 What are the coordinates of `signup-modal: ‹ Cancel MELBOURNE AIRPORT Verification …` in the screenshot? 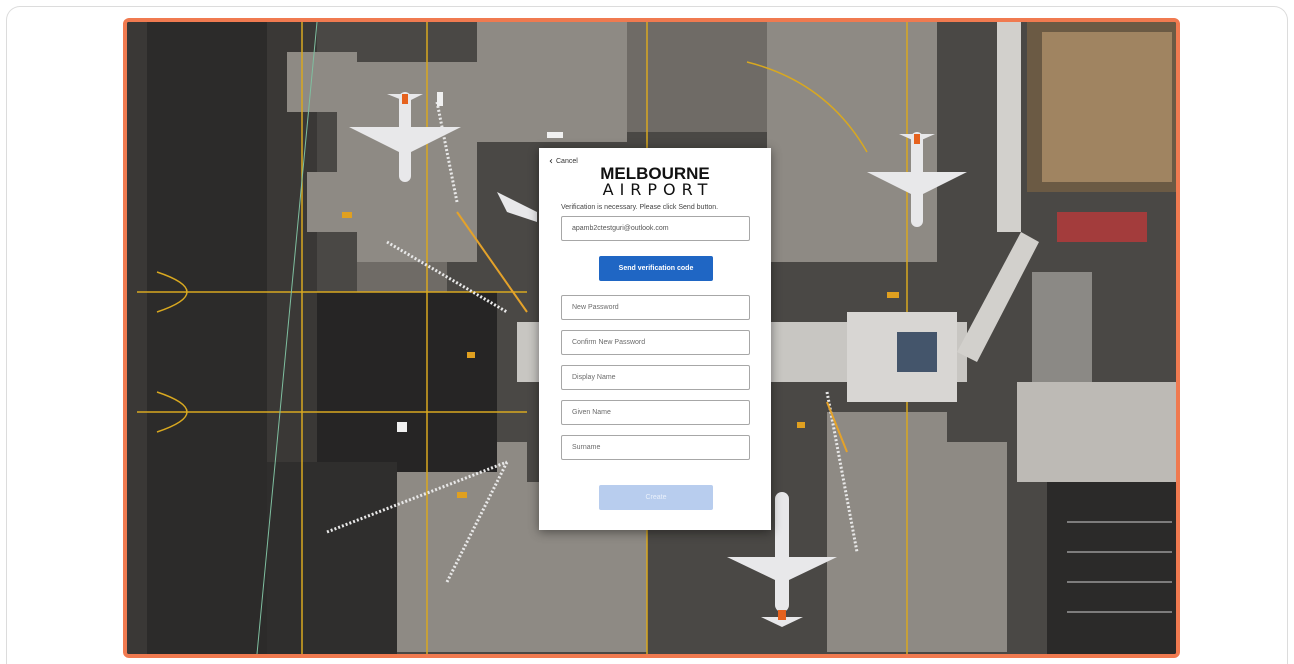 It's located at (655, 339).